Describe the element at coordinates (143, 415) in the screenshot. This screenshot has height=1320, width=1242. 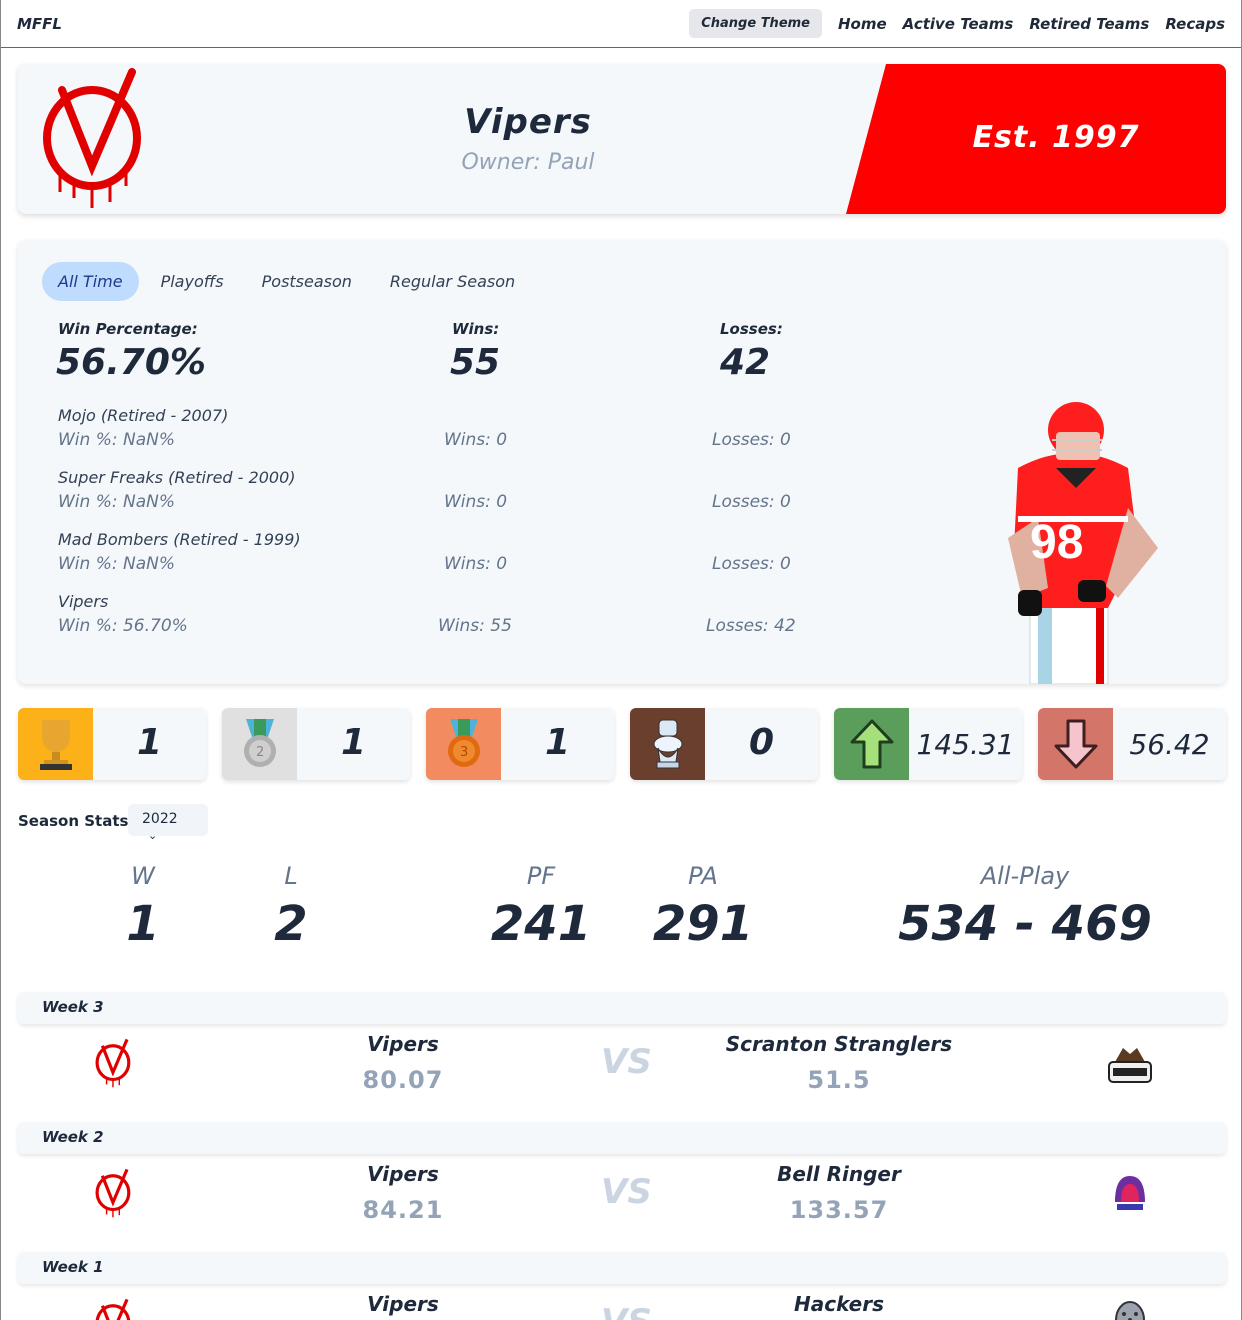
I see `history-name: Mojo (Retired - 2007)` at that location.